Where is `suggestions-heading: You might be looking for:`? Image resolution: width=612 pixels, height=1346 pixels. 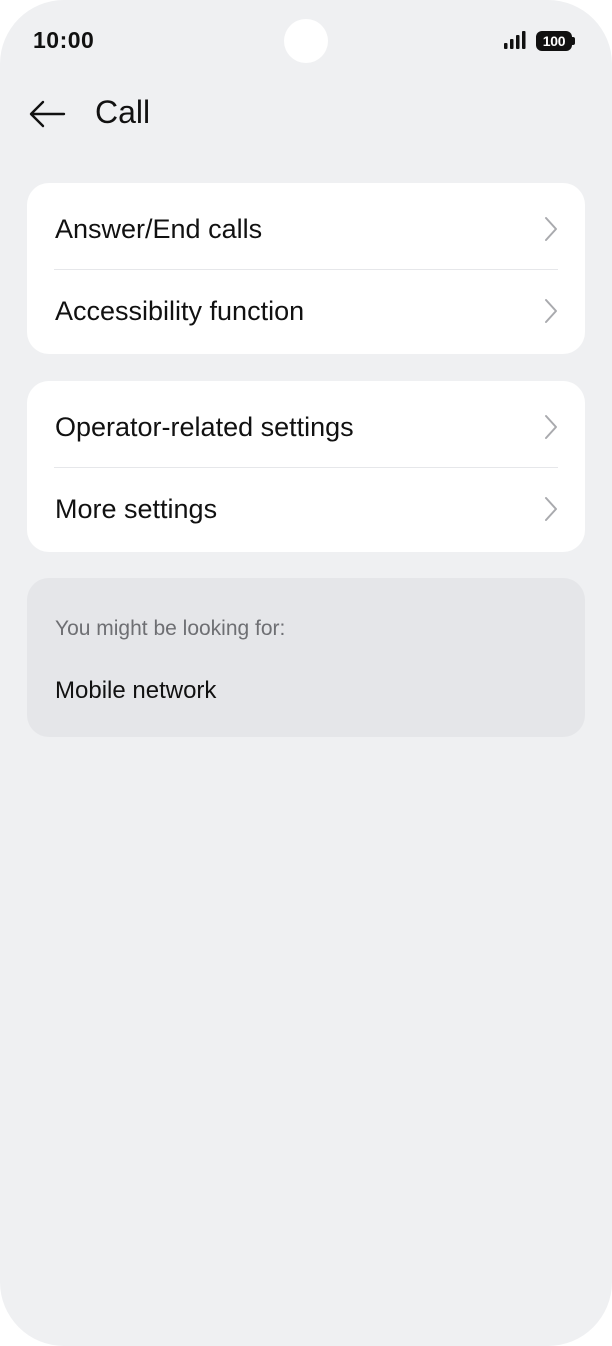
suggestions-heading: You might be looking for: is located at coordinates (170, 628).